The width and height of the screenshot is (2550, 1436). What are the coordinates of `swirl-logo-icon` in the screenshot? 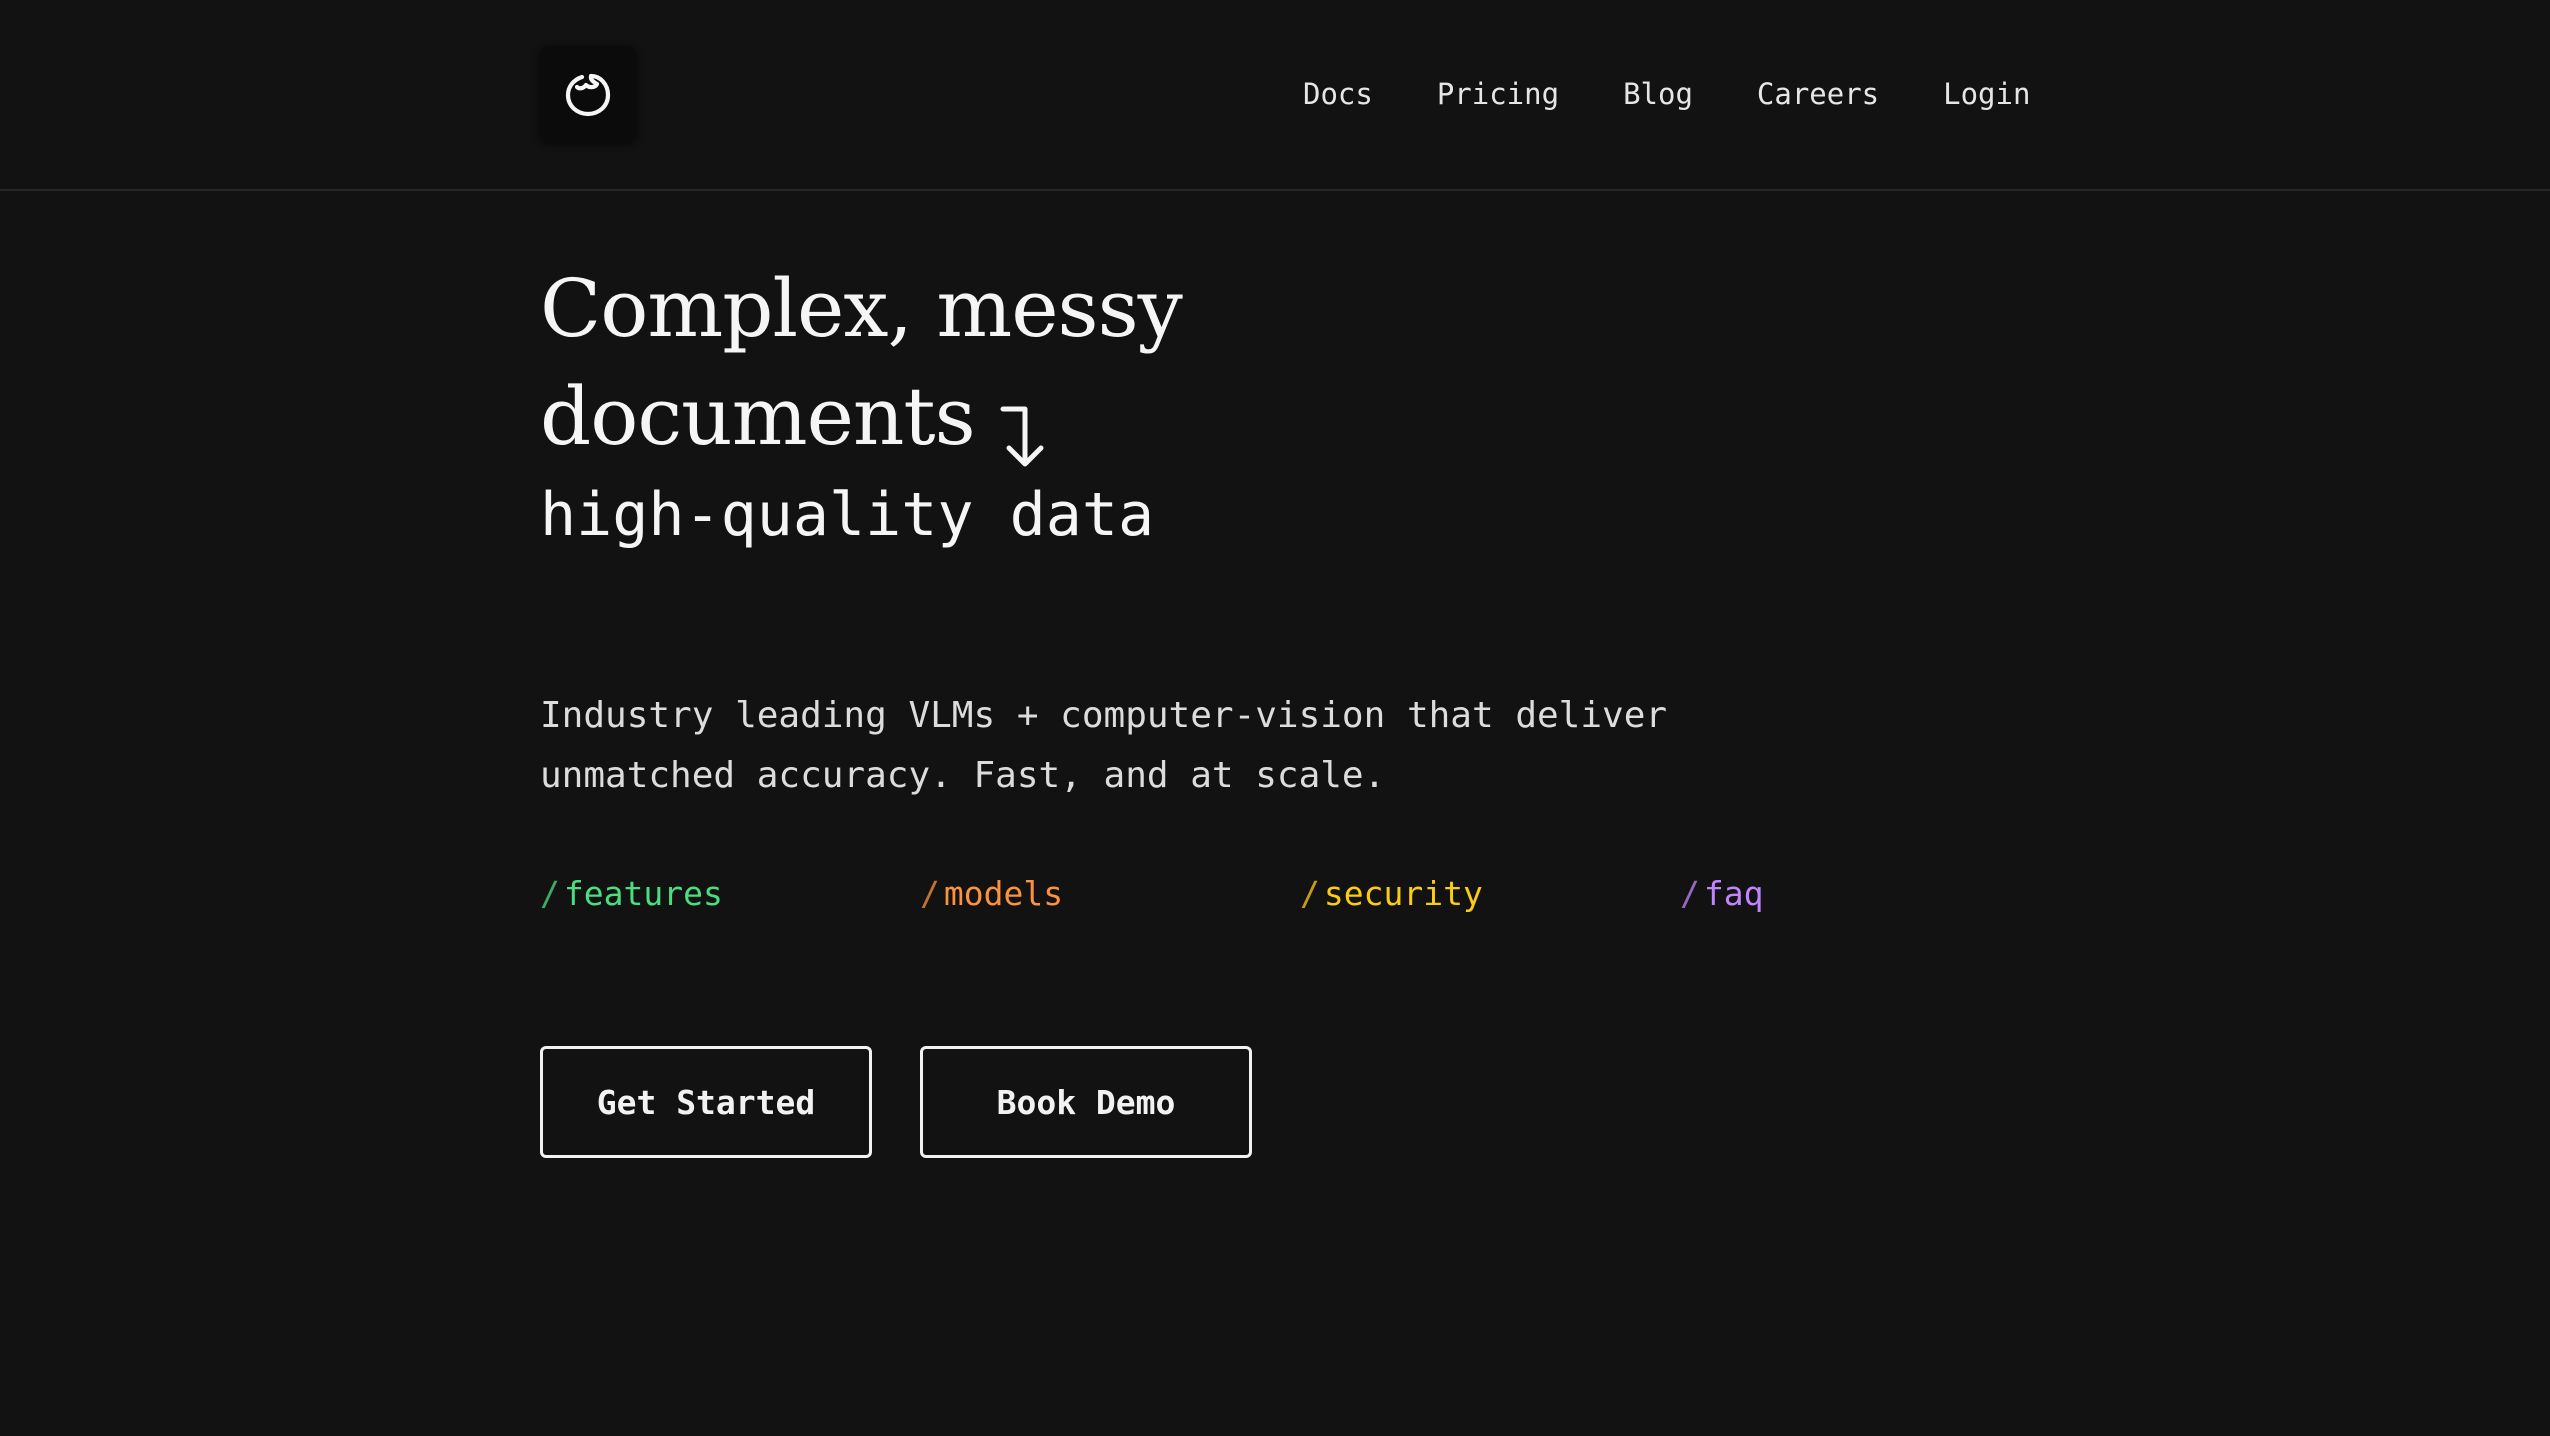 It's located at (588, 95).